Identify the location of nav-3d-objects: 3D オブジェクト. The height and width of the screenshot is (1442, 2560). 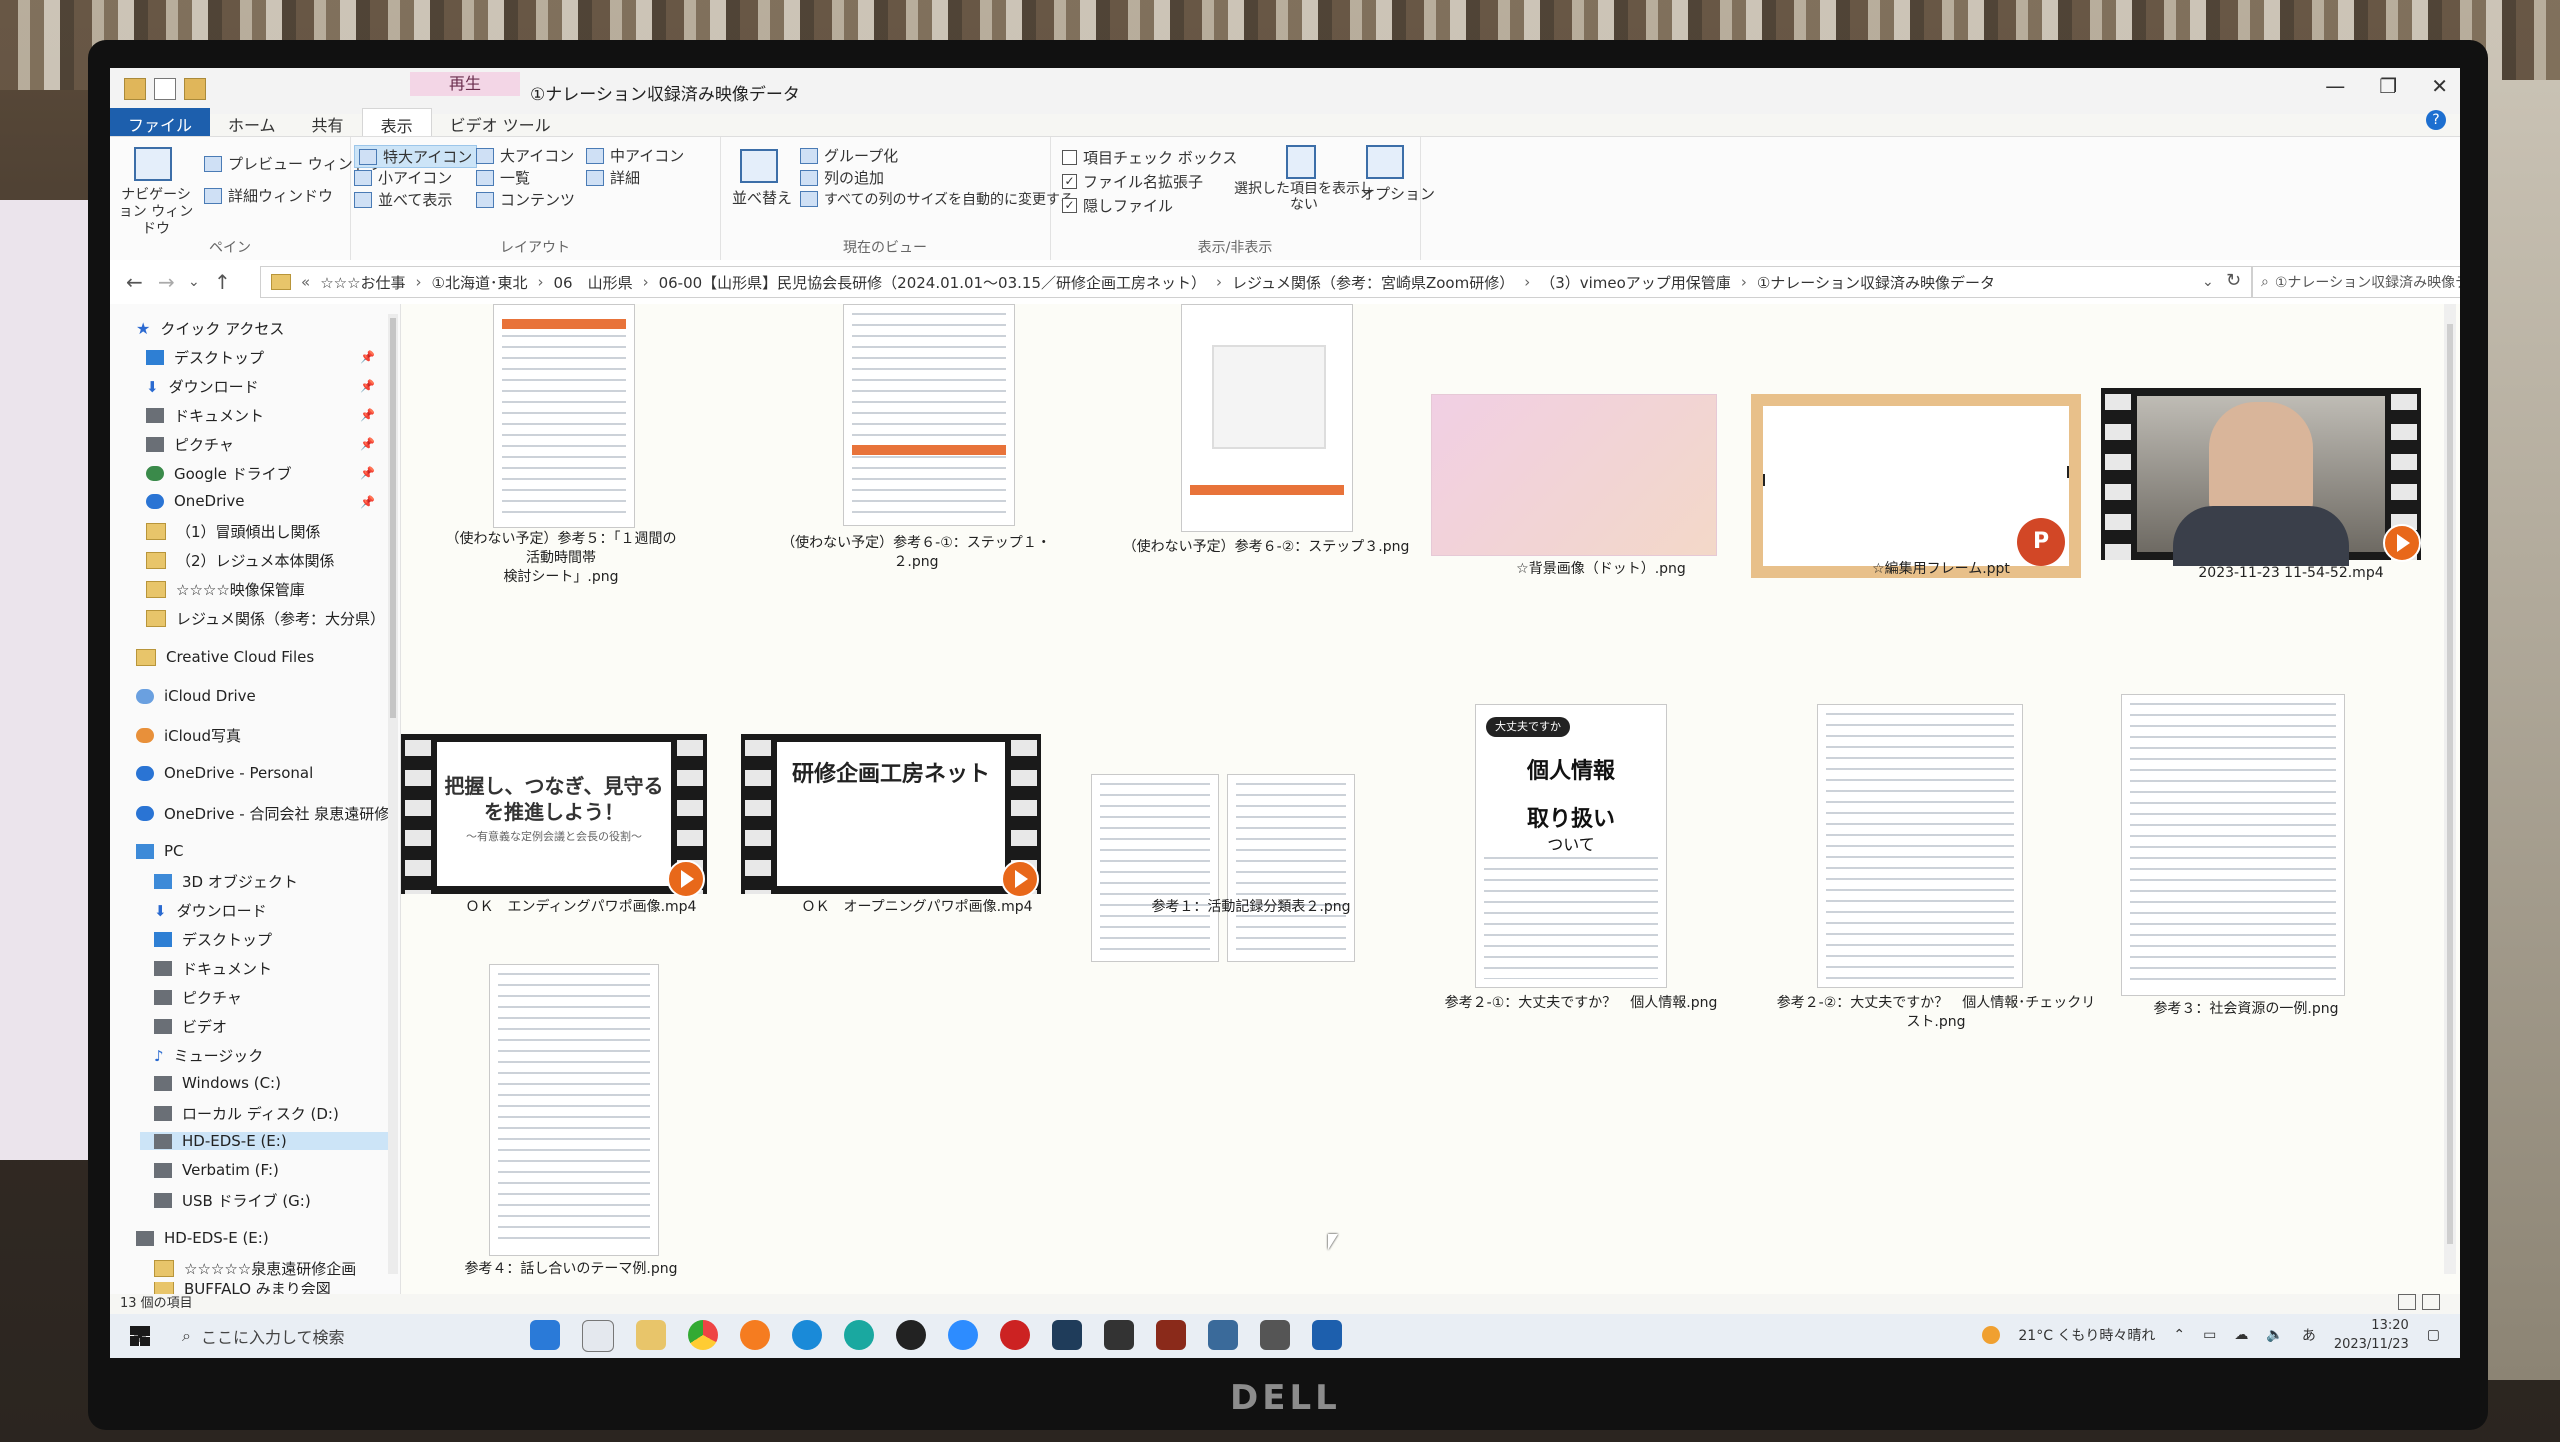
(226, 881).